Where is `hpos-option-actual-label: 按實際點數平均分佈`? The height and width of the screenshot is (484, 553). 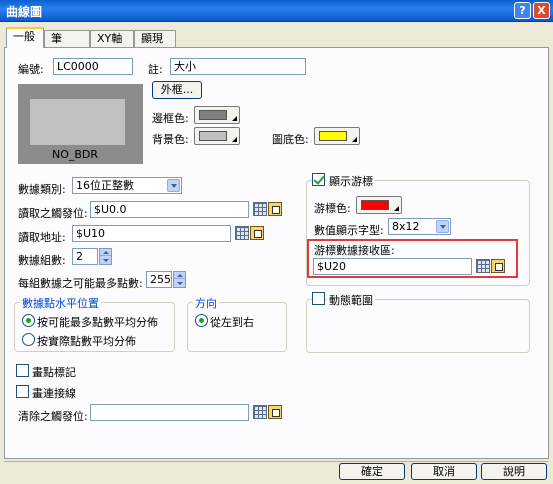 hpos-option-actual-label: 按實際點數平均分佈 is located at coordinates (86, 341).